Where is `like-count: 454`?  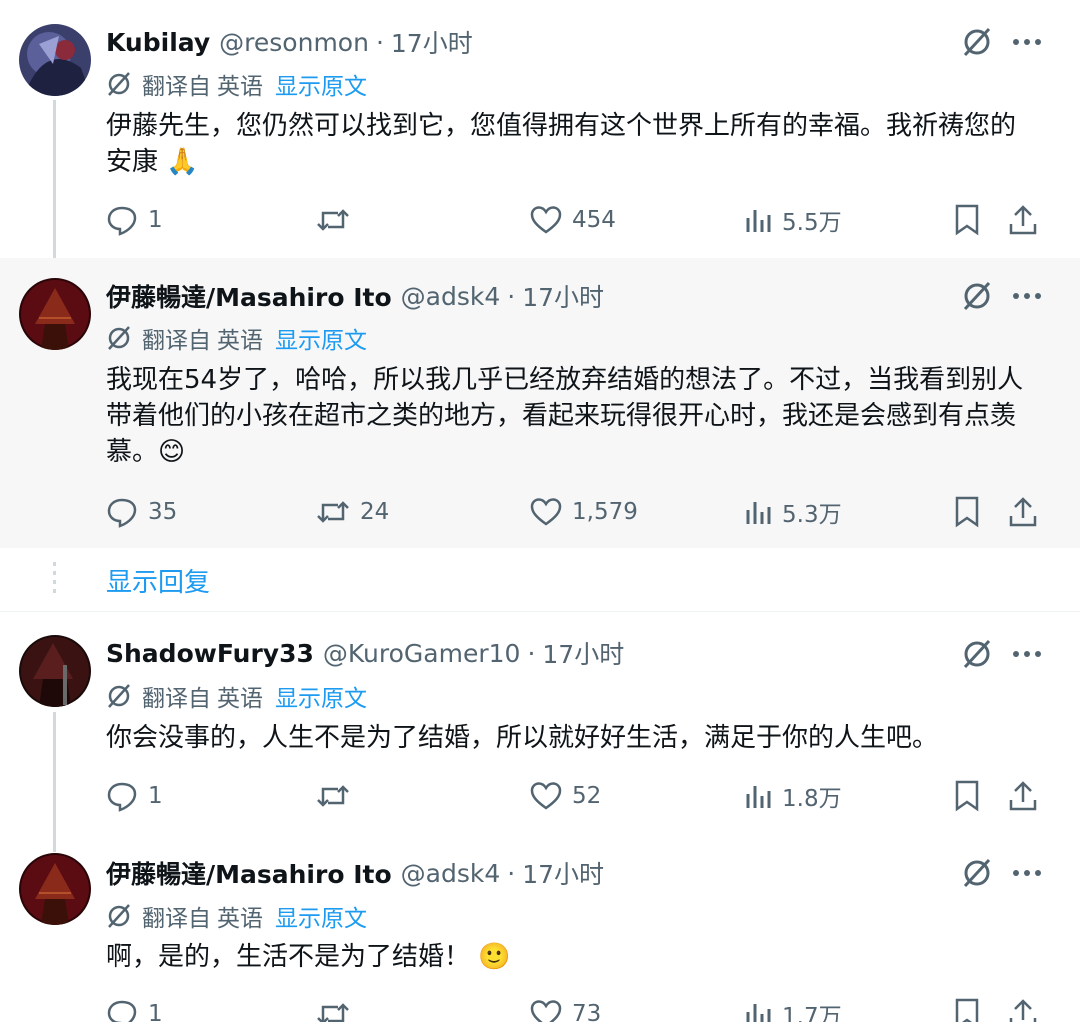
like-count: 454 is located at coordinates (594, 220).